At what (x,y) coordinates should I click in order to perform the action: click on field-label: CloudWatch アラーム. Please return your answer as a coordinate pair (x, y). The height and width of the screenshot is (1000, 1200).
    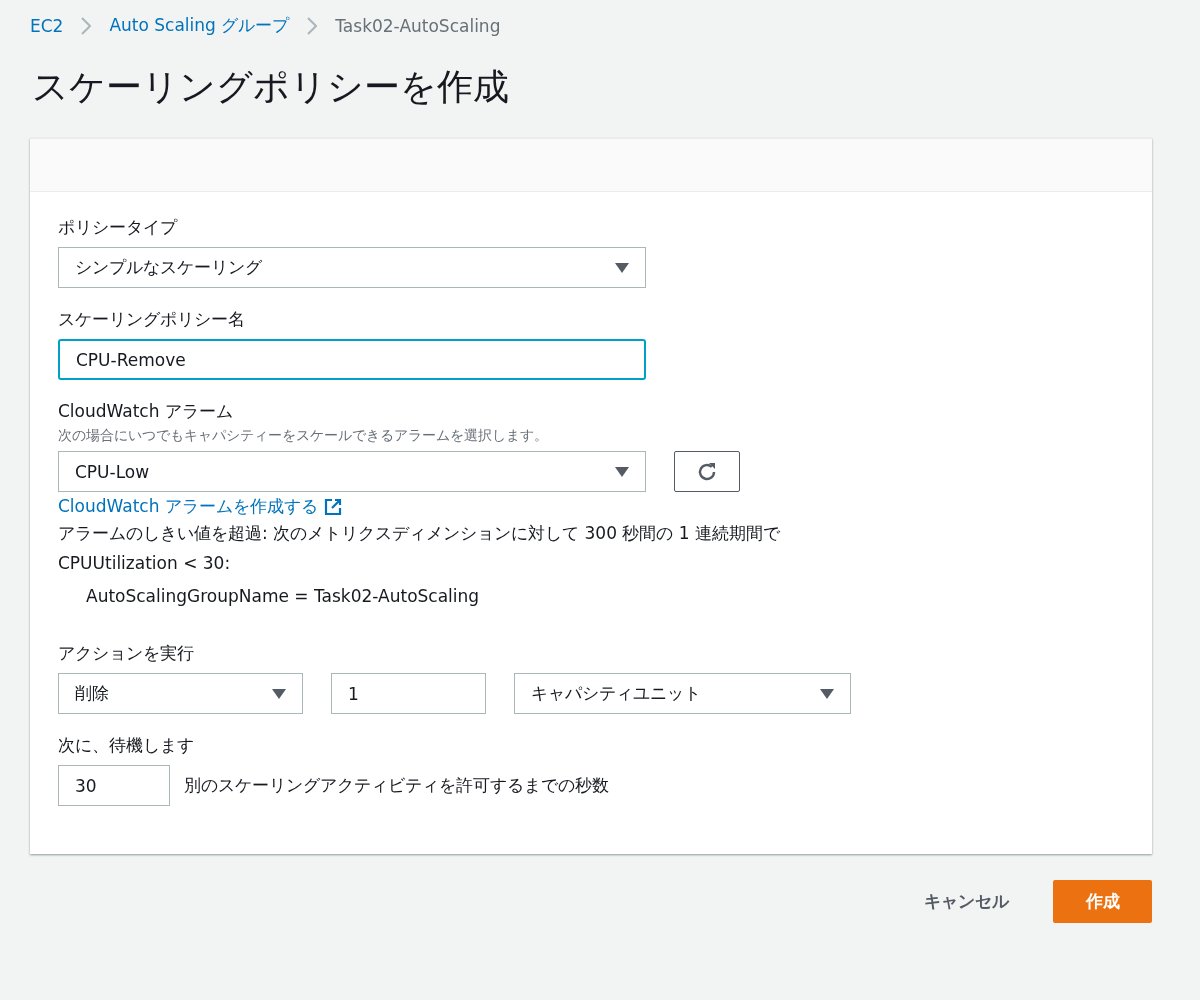
    Looking at the image, I should click on (146, 411).